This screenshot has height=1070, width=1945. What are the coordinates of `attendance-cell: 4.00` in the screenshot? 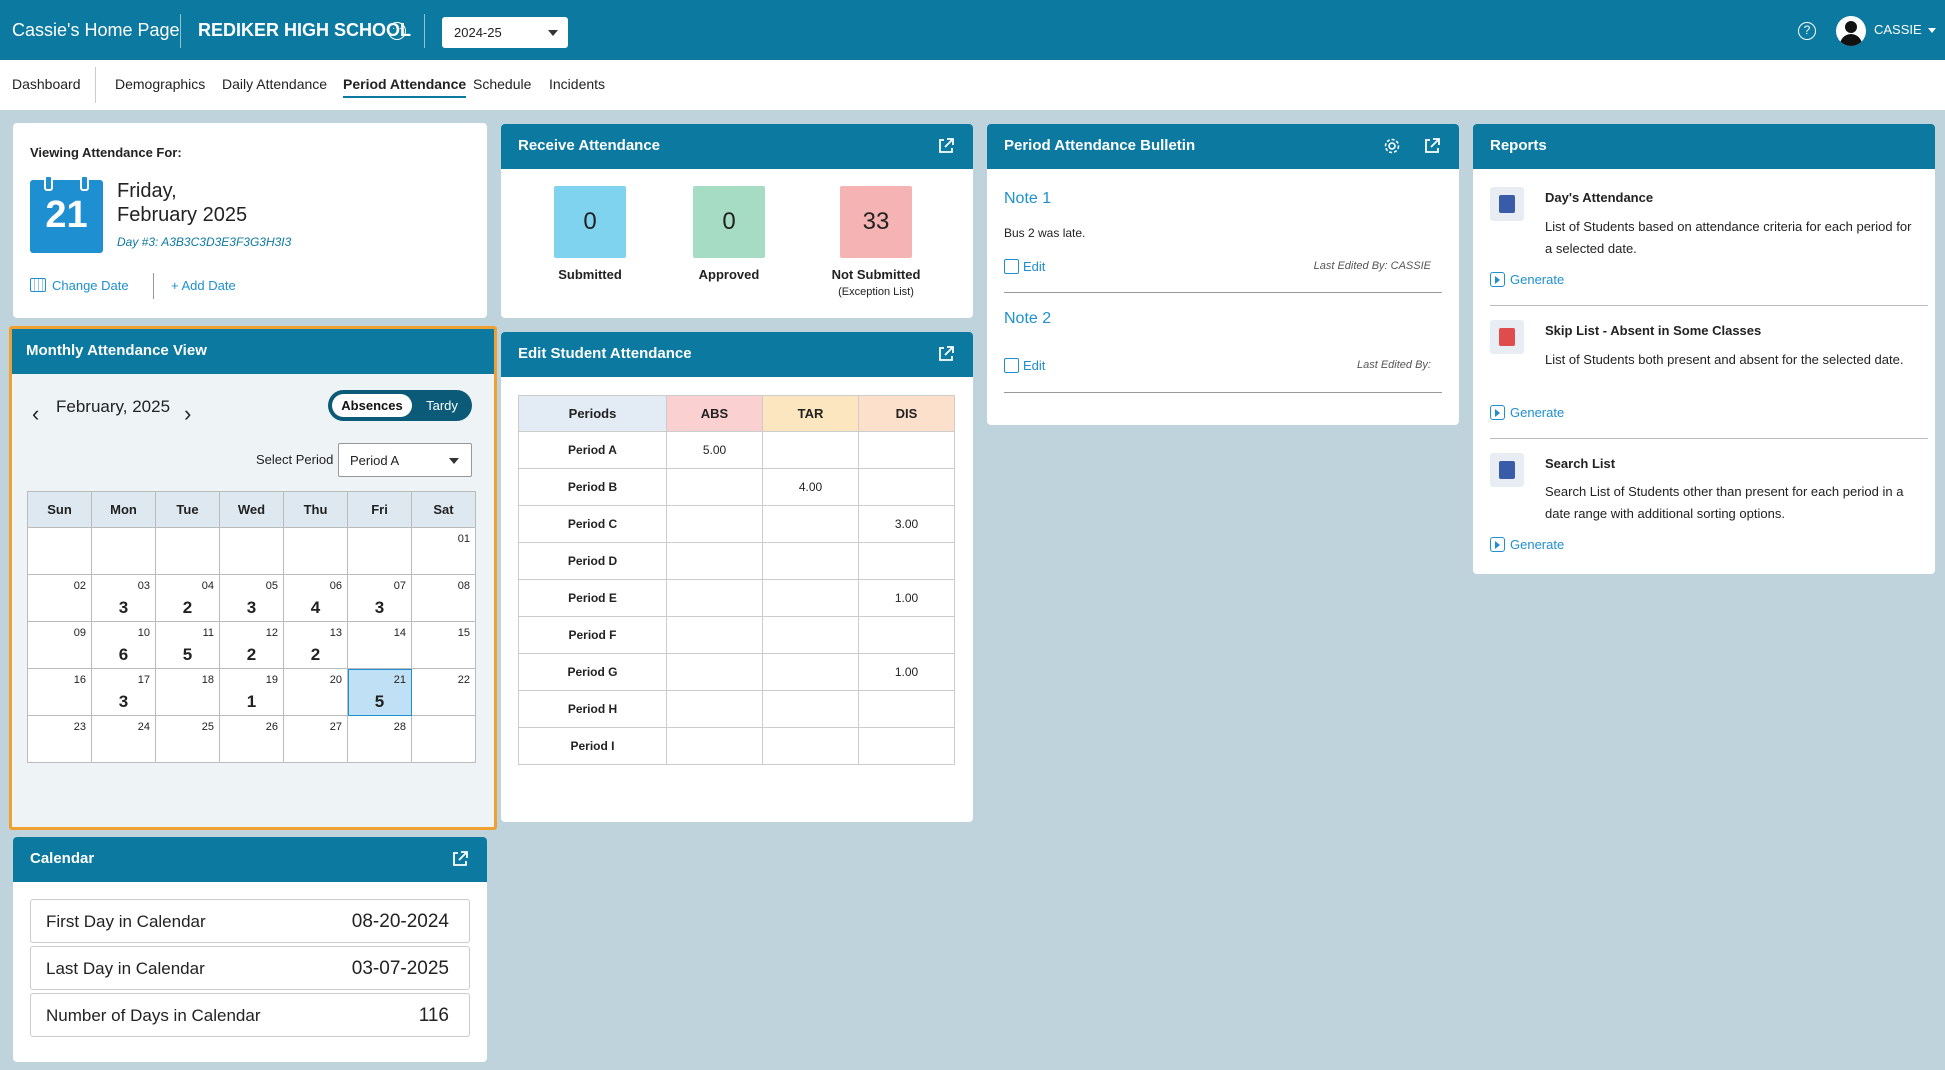 It's located at (810, 487).